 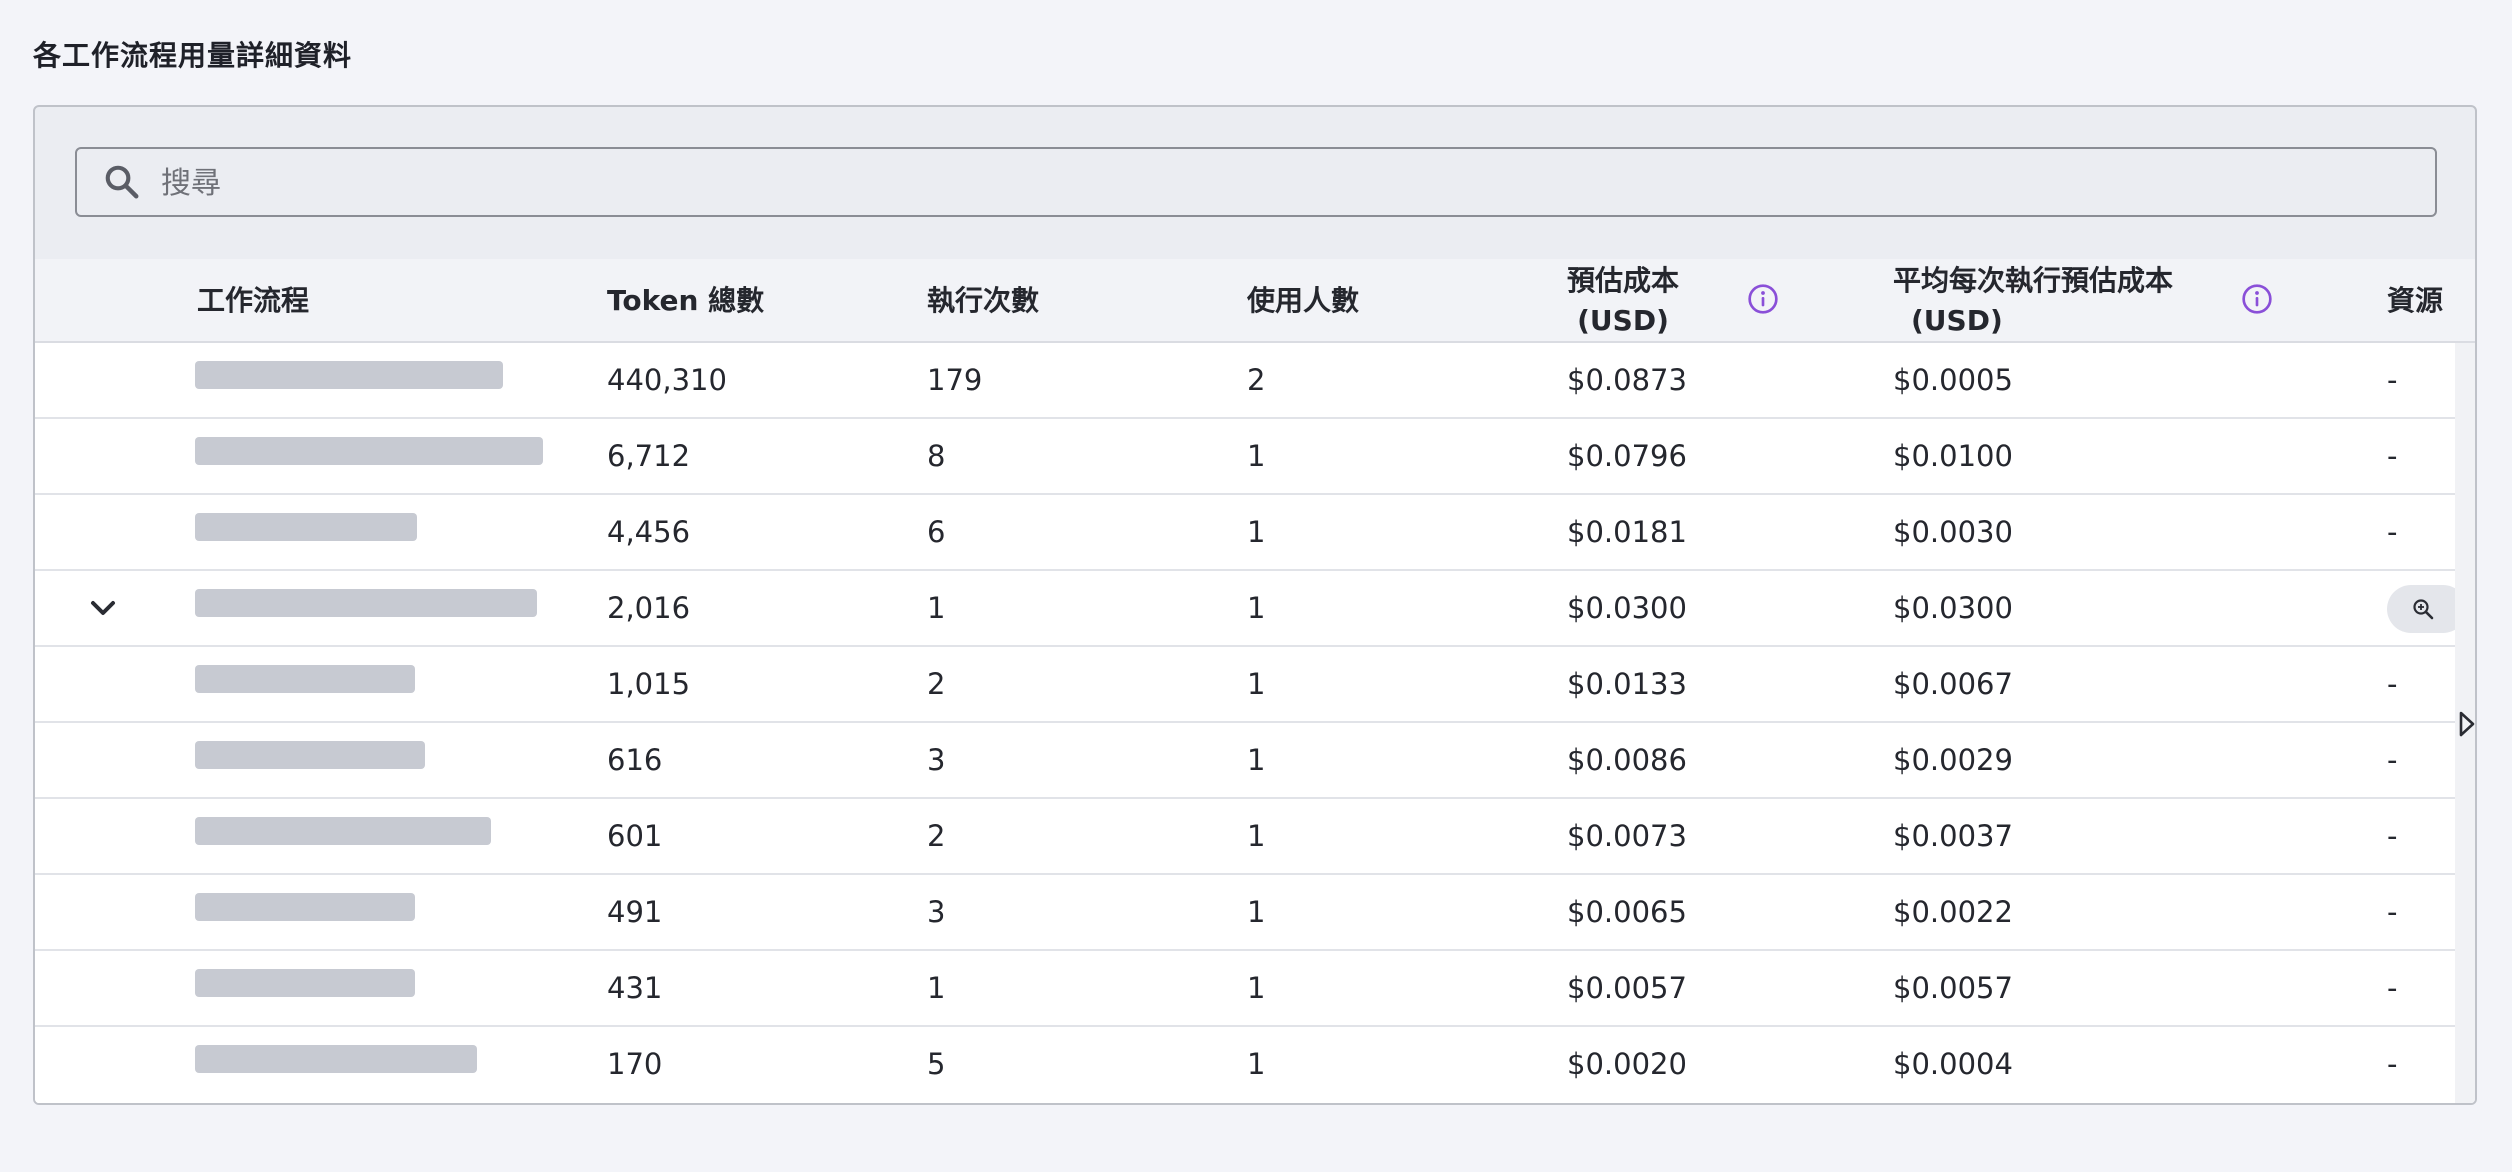 What do you see at coordinates (1627, 1064) in the screenshot?
I see `cell-est-cost: $0.0020` at bounding box center [1627, 1064].